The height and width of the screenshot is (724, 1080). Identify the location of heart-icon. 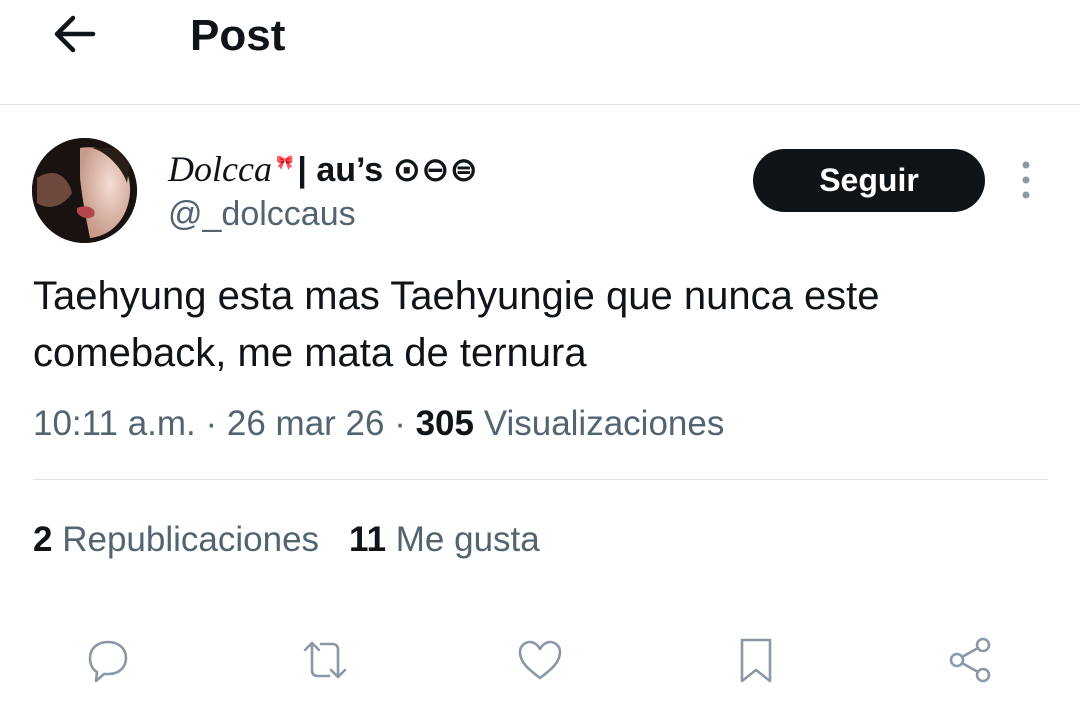
(540, 660).